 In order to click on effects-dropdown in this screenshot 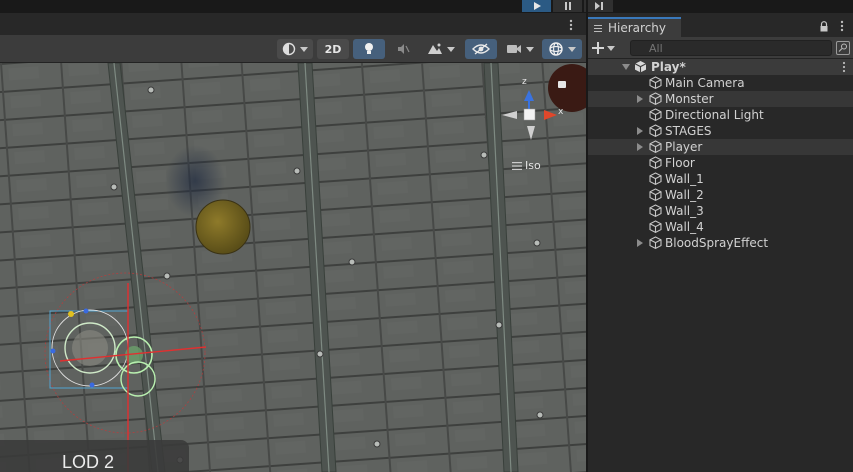, I will do `click(441, 49)`.